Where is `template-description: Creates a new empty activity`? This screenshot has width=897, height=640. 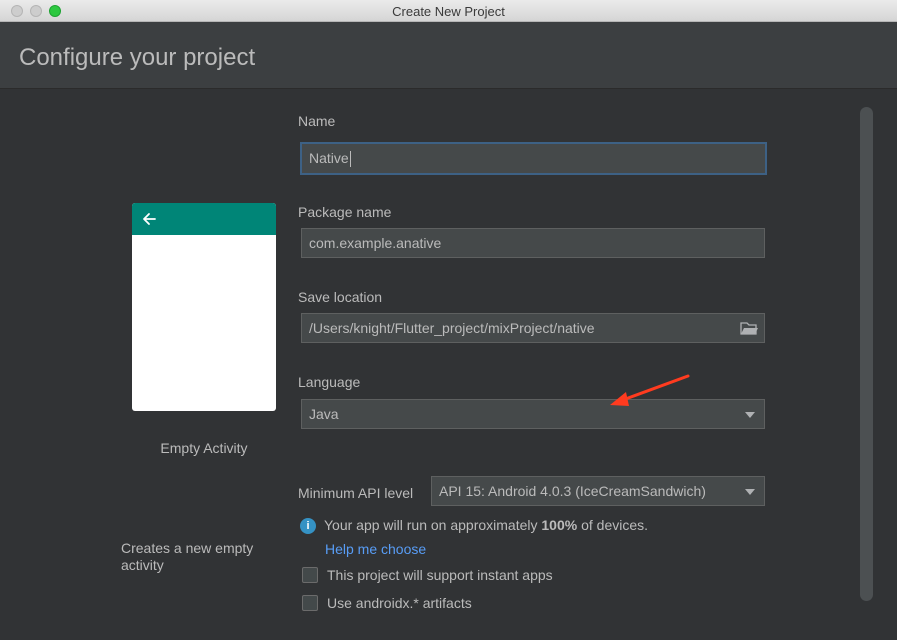
template-description: Creates a new empty activity is located at coordinates (187, 556).